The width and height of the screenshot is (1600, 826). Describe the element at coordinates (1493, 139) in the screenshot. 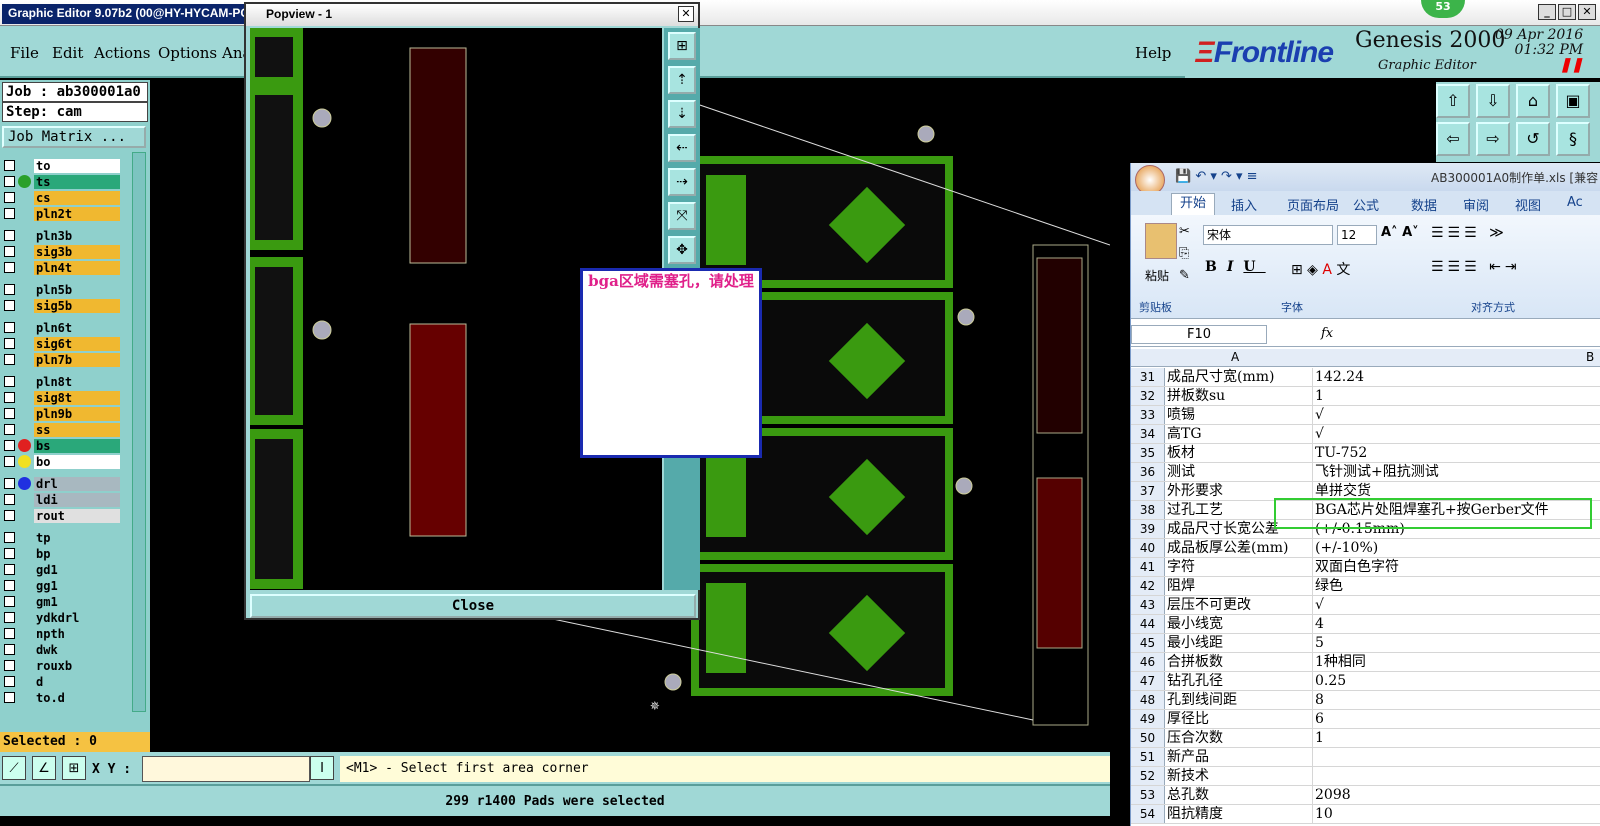

I see `right-arrow-icon: ⇨` at that location.